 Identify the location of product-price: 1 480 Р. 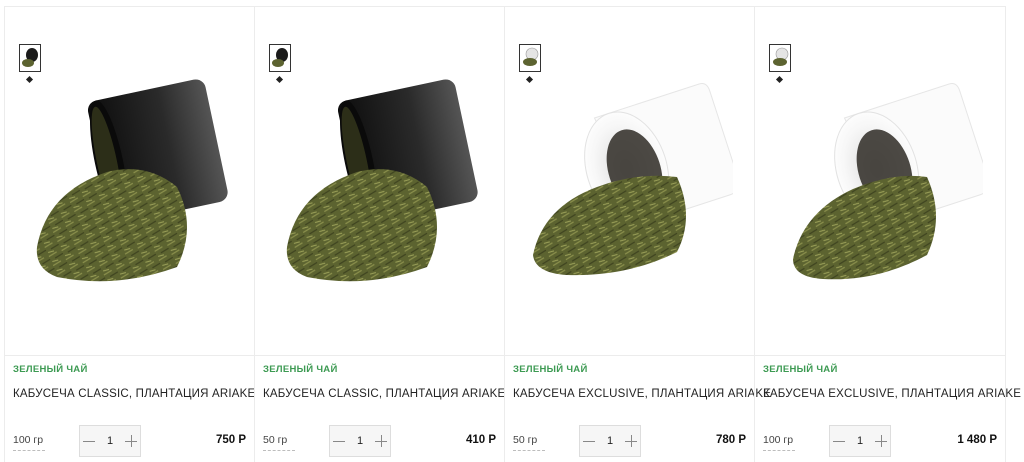
(977, 440).